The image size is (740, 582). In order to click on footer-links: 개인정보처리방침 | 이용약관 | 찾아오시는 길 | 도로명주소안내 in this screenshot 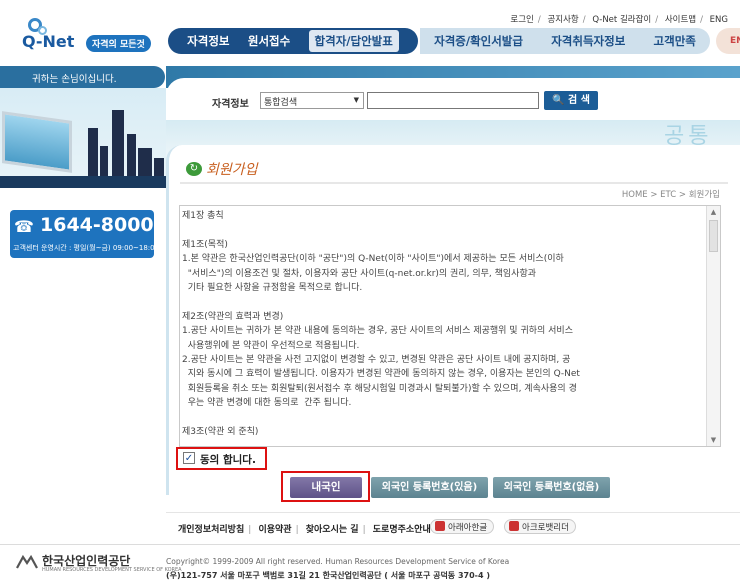, I will do `click(304, 530)`.